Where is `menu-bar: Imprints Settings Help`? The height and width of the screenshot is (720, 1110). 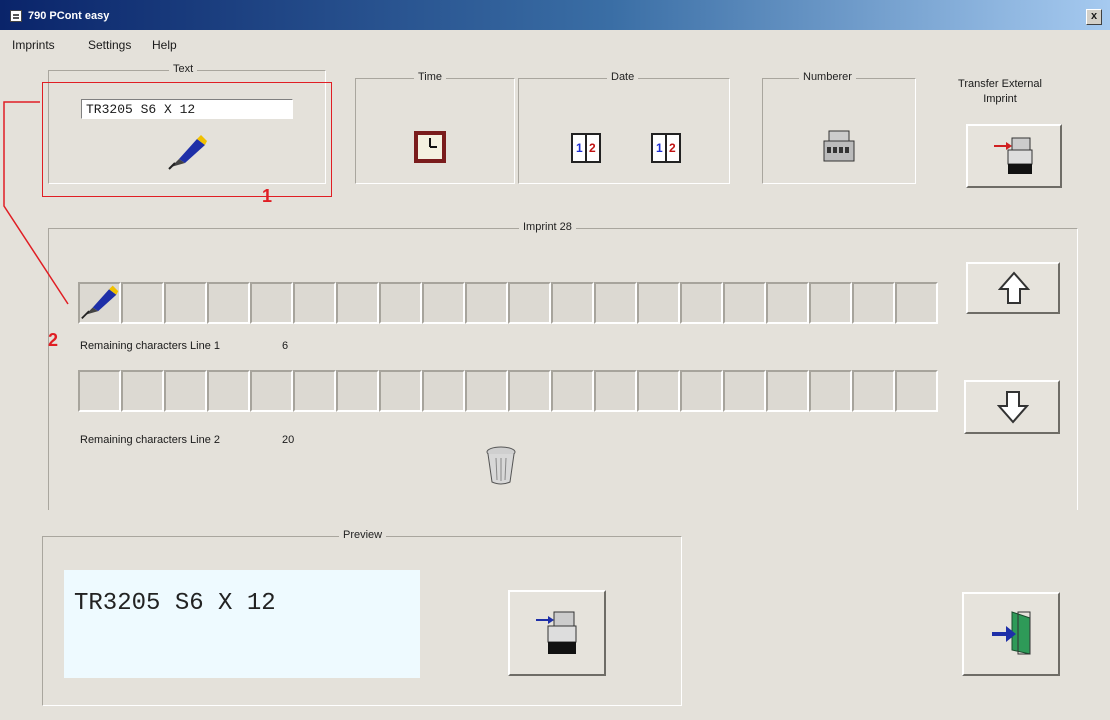
menu-bar: Imprints Settings Help is located at coordinates (555, 42).